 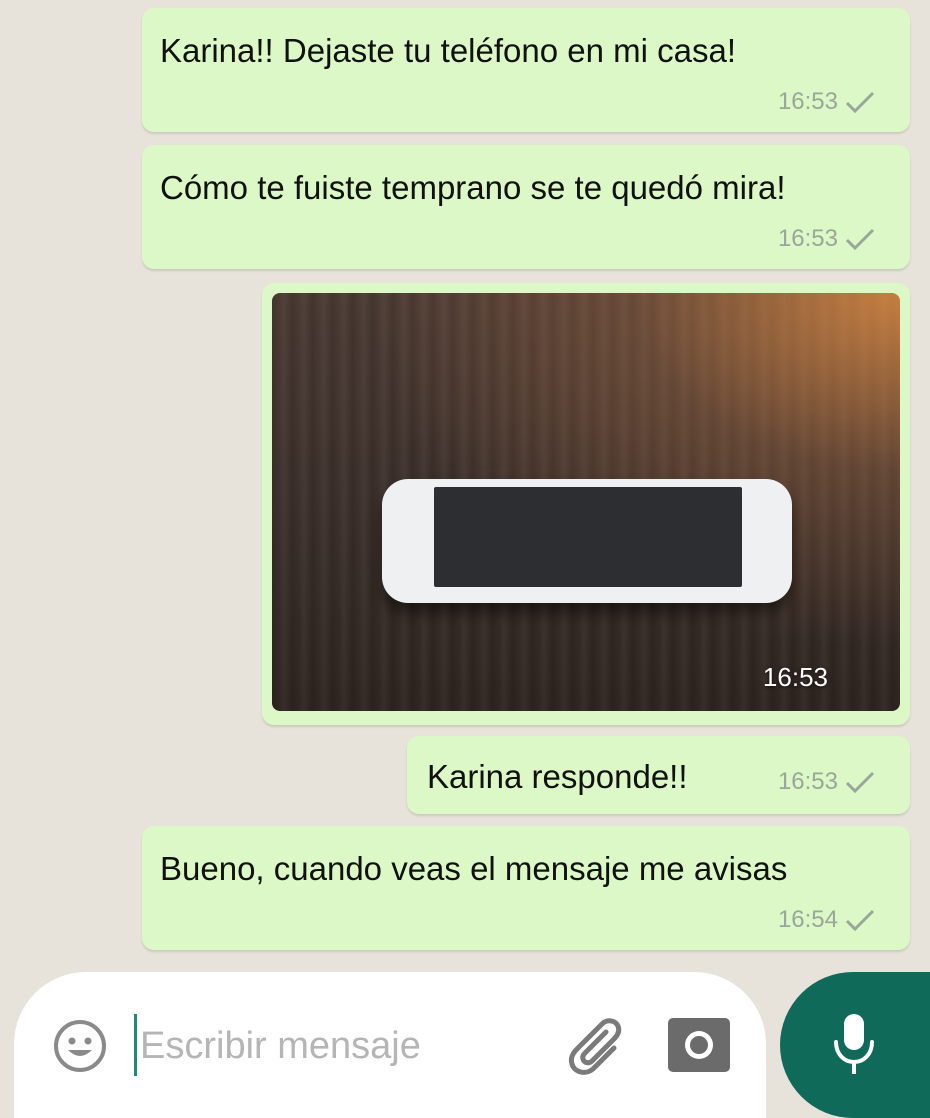 I want to click on message-input, so click(x=335, y=1046).